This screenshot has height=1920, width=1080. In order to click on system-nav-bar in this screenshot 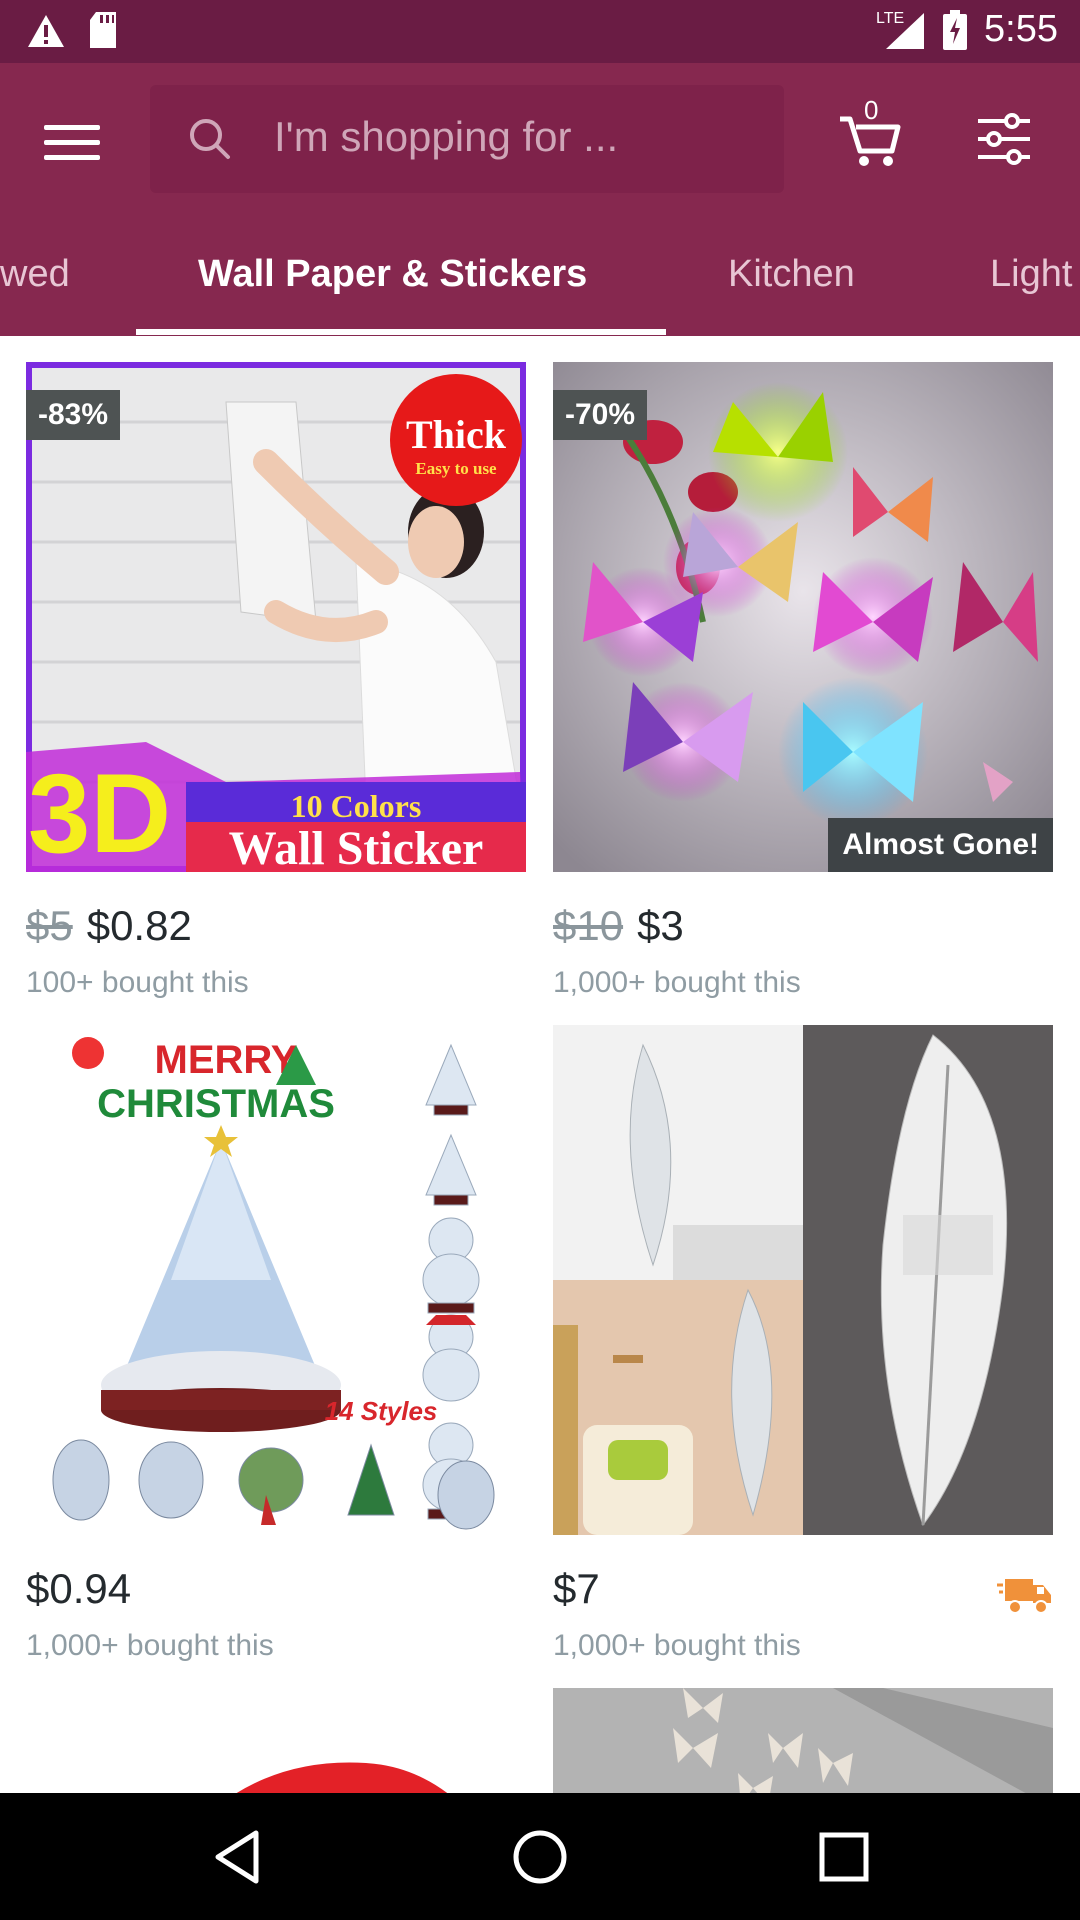, I will do `click(540, 1856)`.